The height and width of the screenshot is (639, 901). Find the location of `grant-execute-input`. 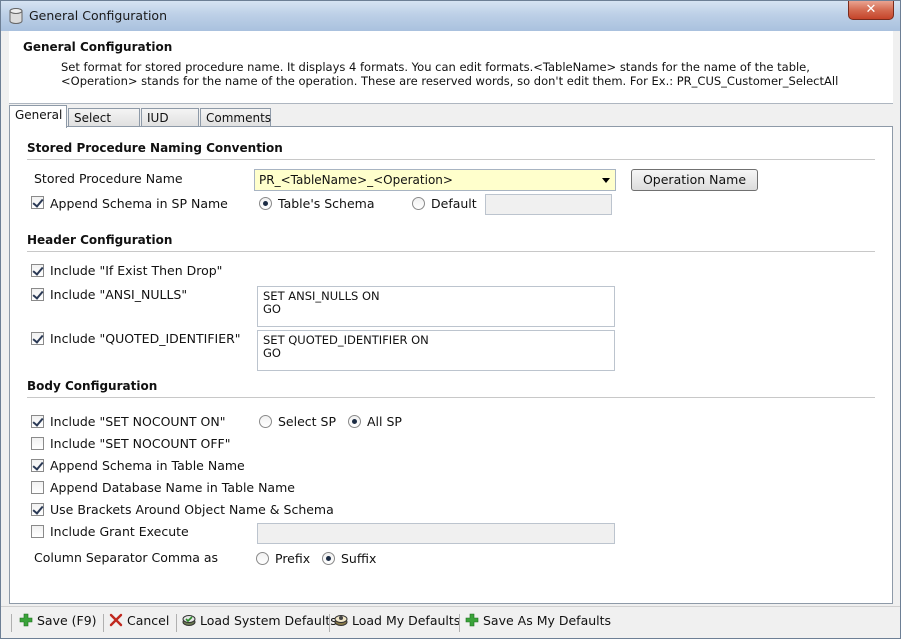

grant-execute-input is located at coordinates (436, 533).